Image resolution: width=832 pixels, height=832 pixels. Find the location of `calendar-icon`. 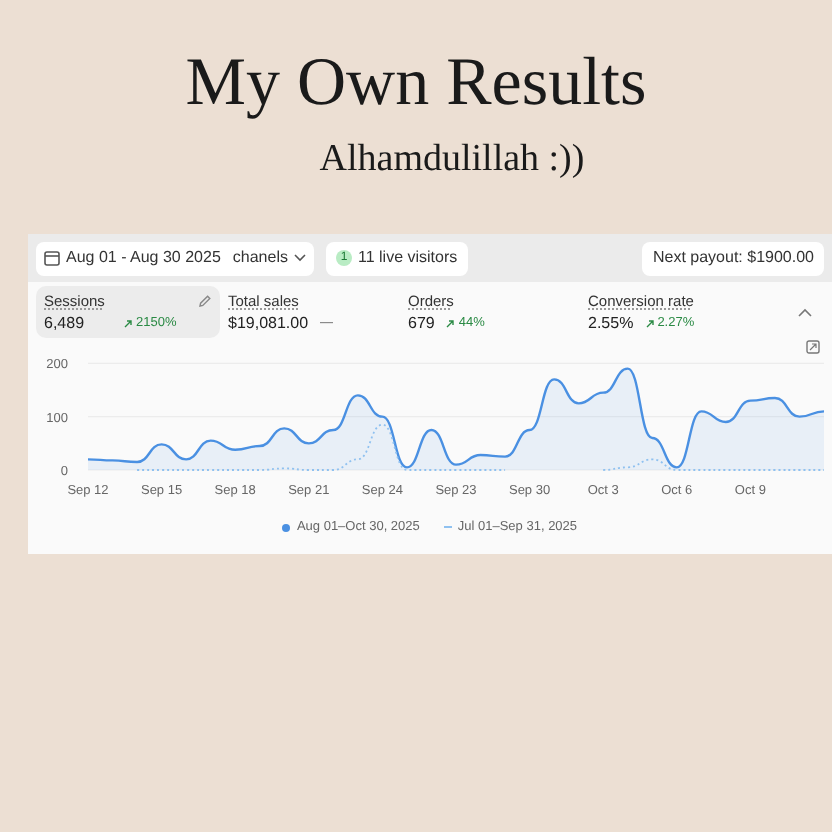

calendar-icon is located at coordinates (52, 258).